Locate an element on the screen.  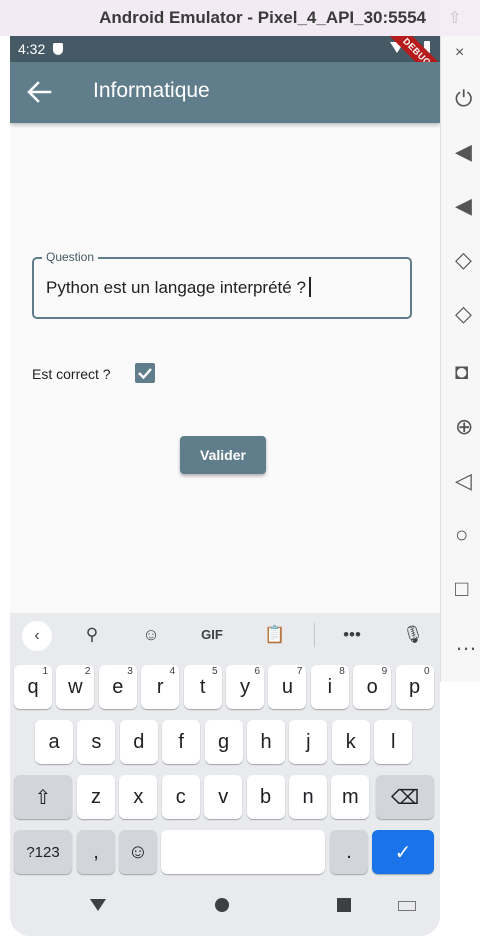
symbols-key: ?123 is located at coordinates (43, 852).